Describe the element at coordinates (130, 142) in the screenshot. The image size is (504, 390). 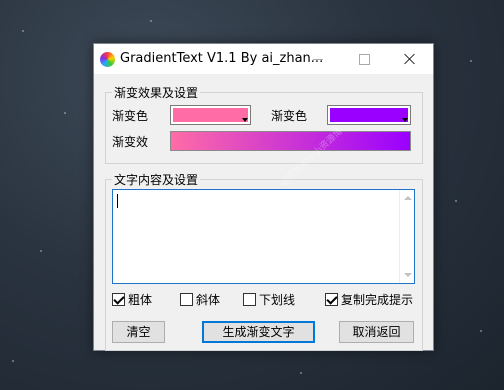
I see `preview-label: 渐变效` at that location.